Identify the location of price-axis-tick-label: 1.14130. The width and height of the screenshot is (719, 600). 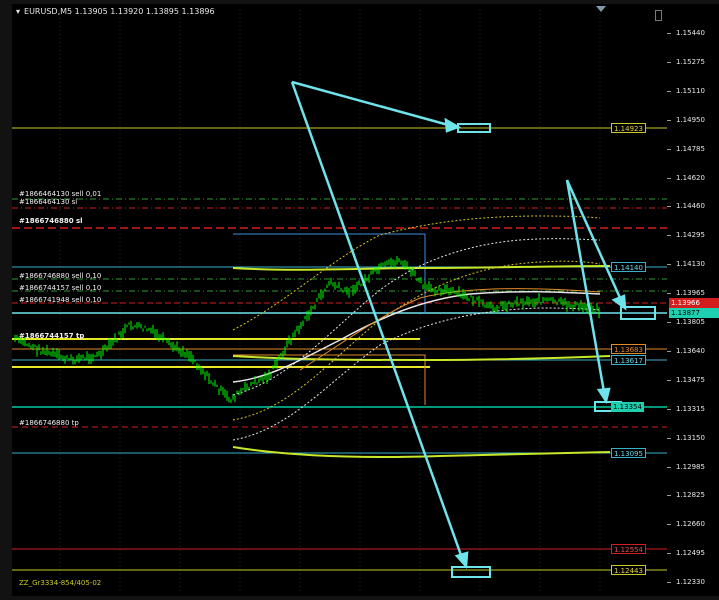
(690, 264).